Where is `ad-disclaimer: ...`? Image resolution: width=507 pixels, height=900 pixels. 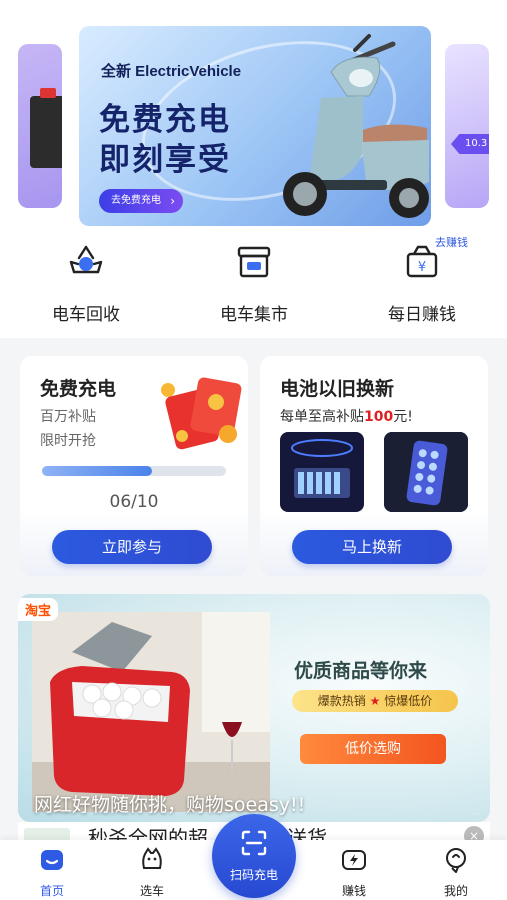
ad-disclaimer: ... is located at coordinates (476, 812).